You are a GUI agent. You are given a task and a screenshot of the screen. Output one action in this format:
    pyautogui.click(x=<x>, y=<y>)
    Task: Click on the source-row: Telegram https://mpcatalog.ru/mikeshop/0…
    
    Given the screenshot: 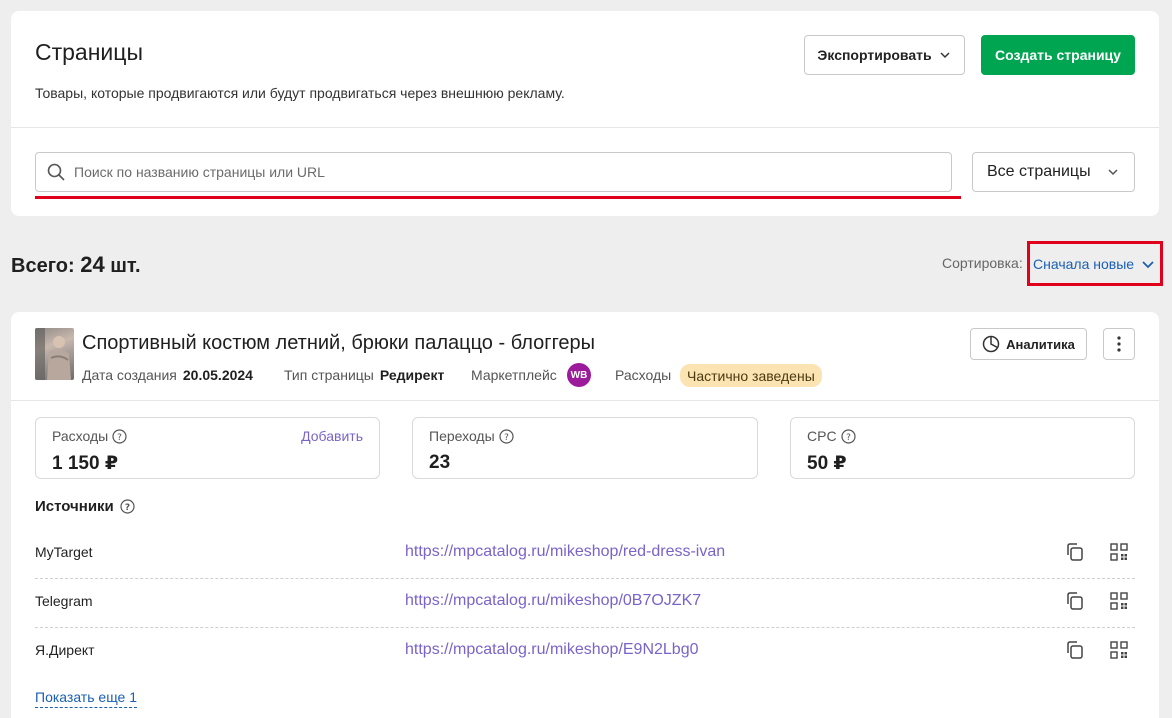 What is the action you would take?
    pyautogui.click(x=585, y=603)
    